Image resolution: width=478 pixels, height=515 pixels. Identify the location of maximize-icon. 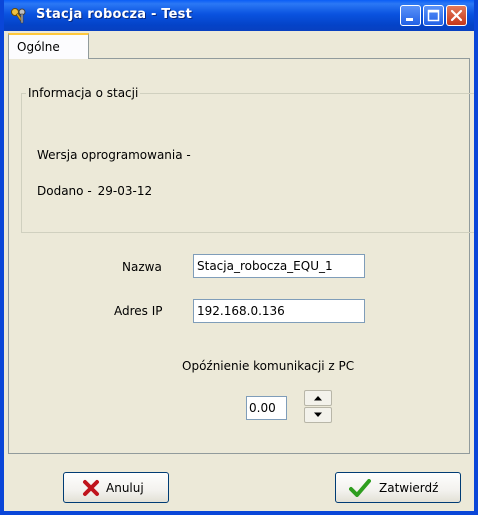
(433, 15).